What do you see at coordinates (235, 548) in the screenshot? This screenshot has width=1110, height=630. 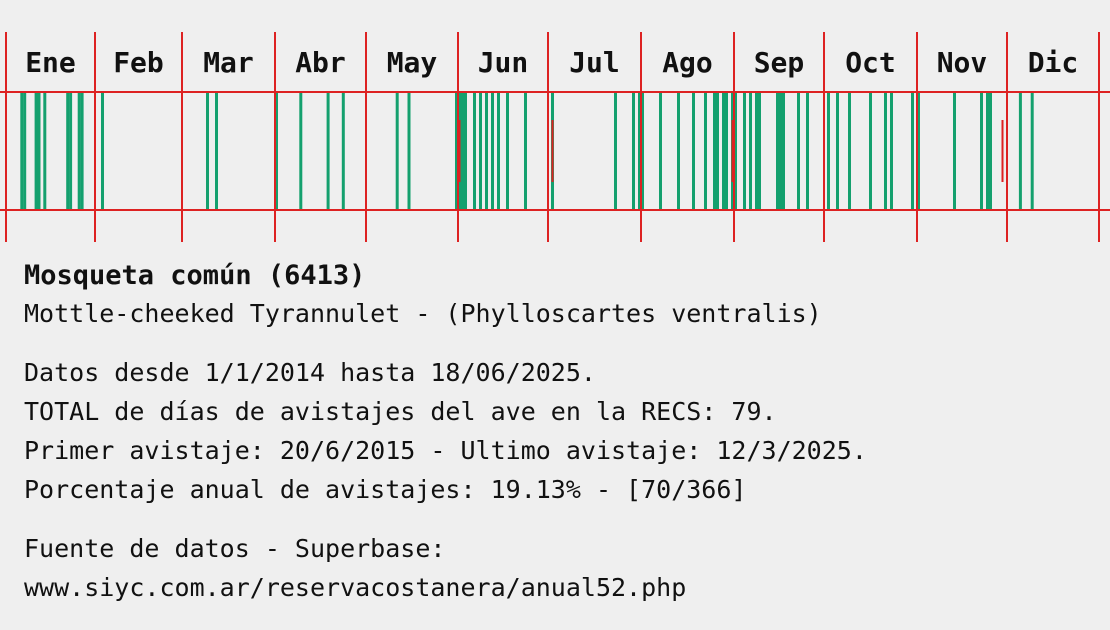 I see `data-source-text: Fuente de datos - Superbase:` at bounding box center [235, 548].